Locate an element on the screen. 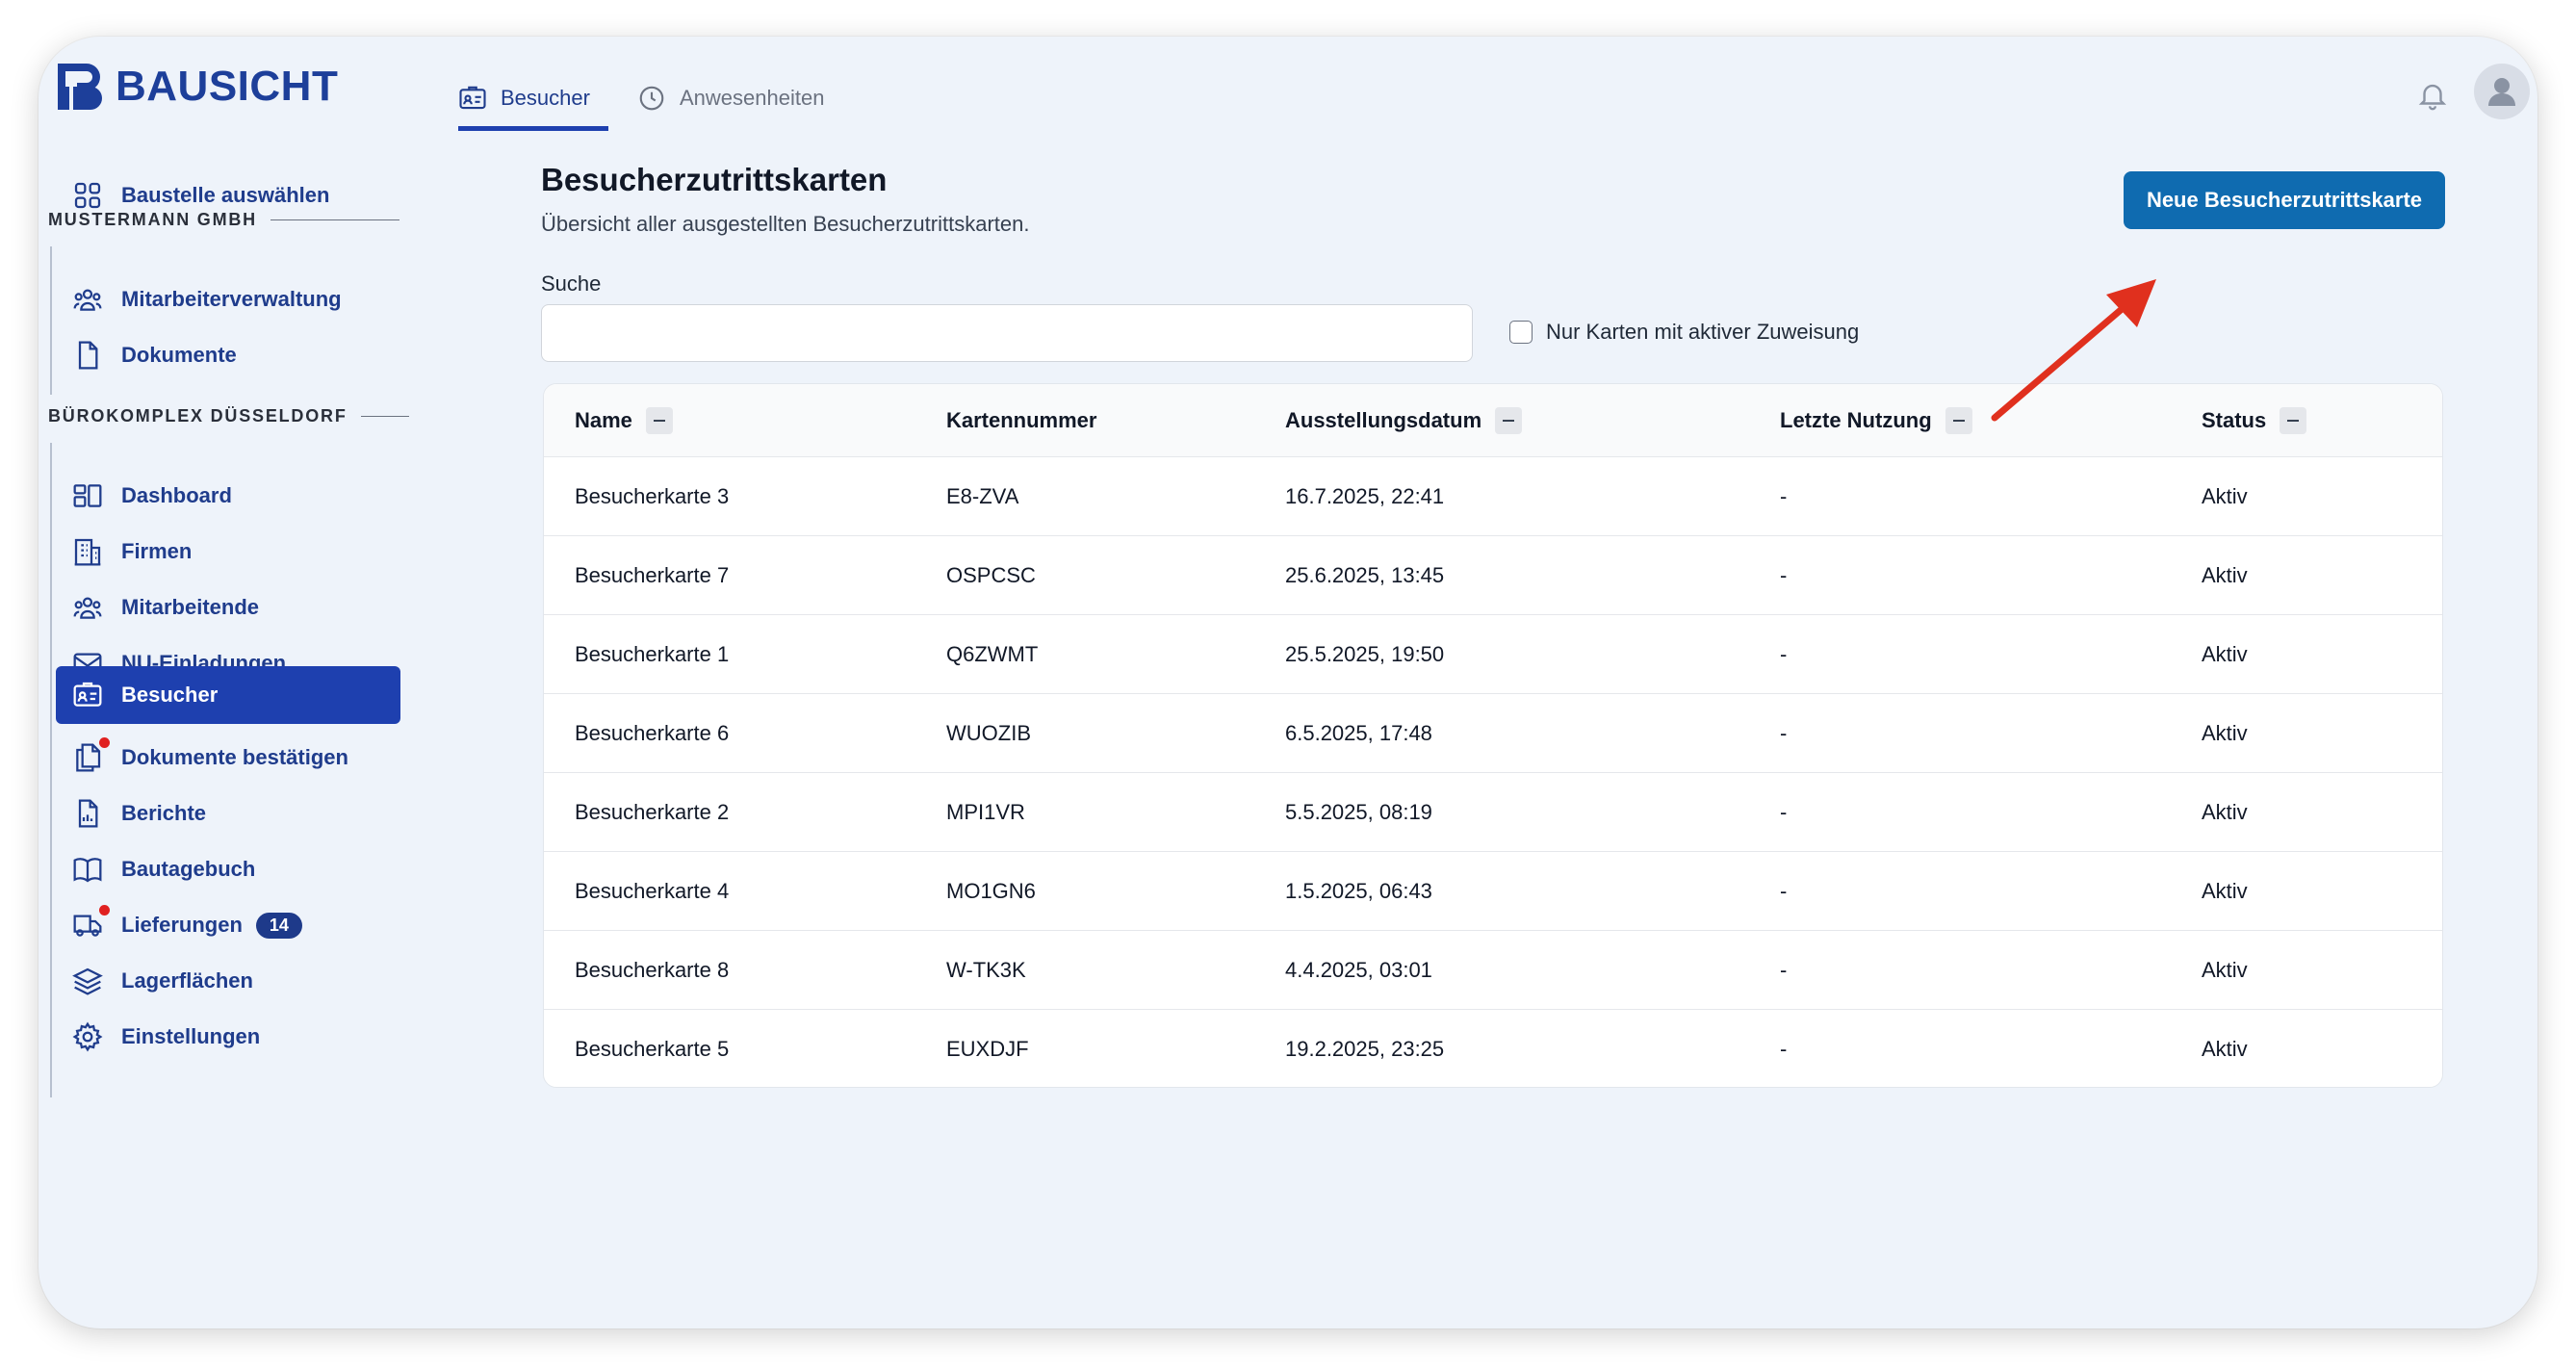  search-input is located at coordinates (1007, 333).